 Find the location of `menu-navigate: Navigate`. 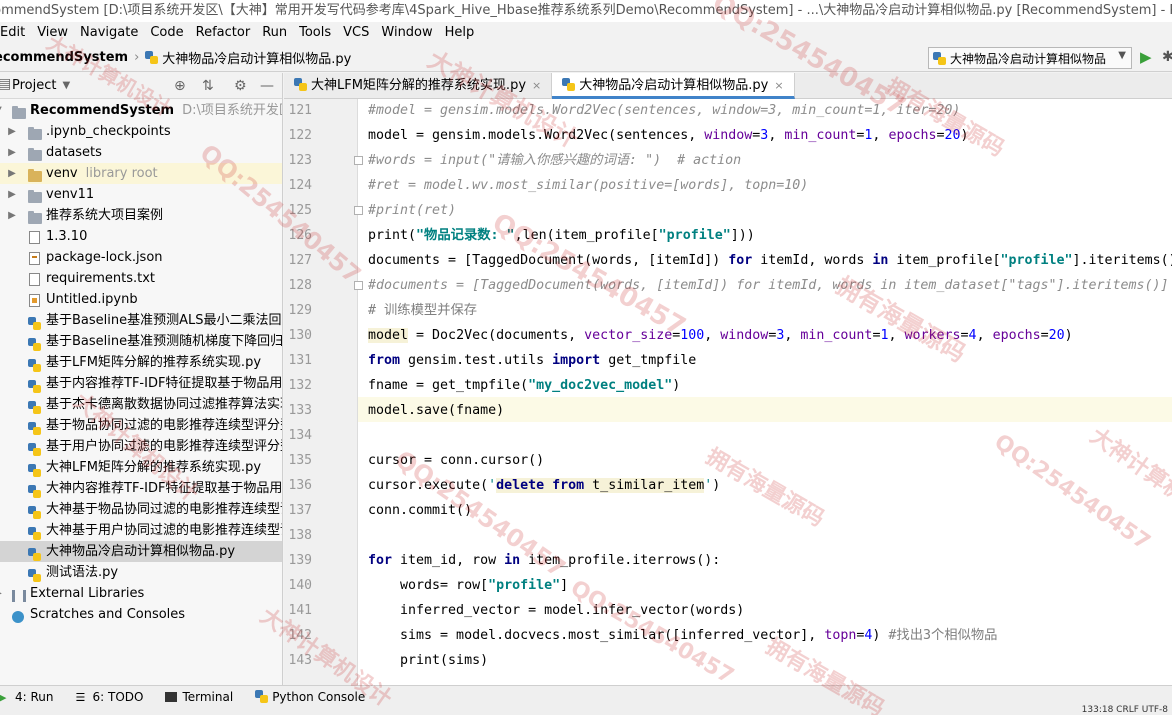

menu-navigate: Navigate is located at coordinates (109, 33).